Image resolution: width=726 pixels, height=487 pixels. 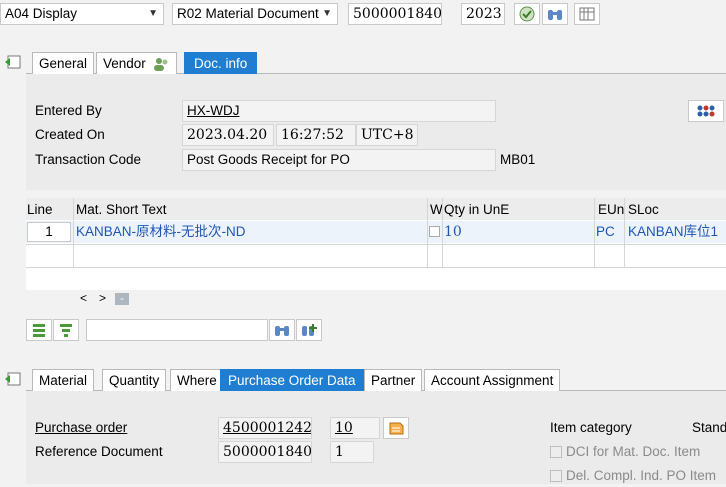 I want to click on row-w-checkbox, so click(x=434, y=231).